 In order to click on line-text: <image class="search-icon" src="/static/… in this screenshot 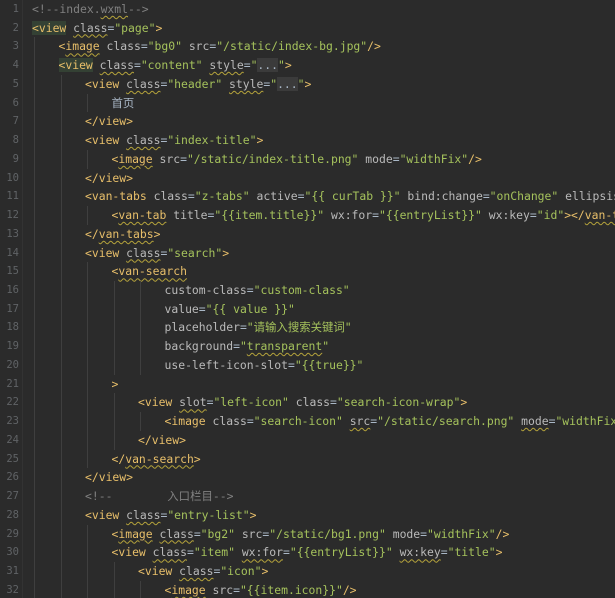, I will do `click(390, 421)`.